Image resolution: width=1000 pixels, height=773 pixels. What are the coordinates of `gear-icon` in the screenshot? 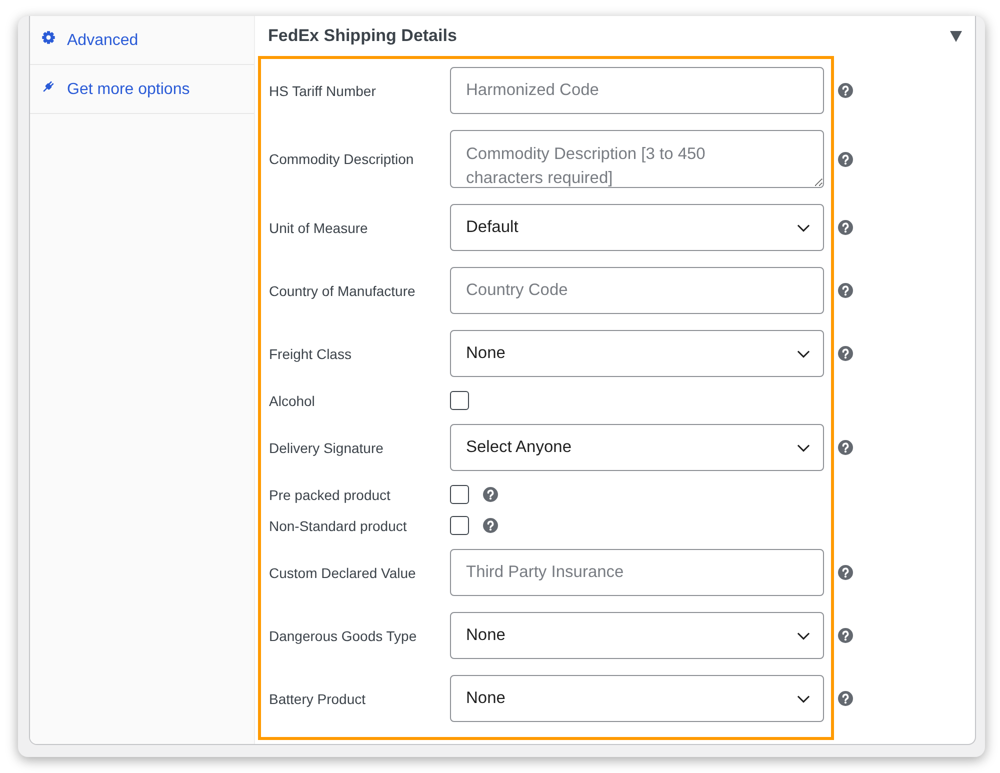 It's located at (48, 37).